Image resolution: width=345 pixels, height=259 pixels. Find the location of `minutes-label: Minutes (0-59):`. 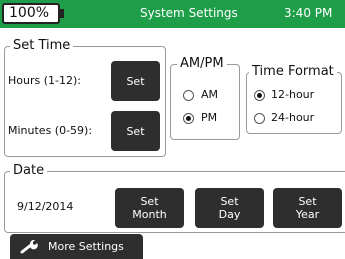

minutes-label: Minutes (0-59): is located at coordinates (50, 130).